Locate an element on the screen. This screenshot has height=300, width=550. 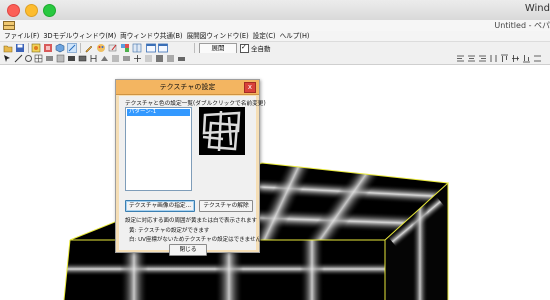
window-titlebar: Wind is located at coordinates (275, 10).